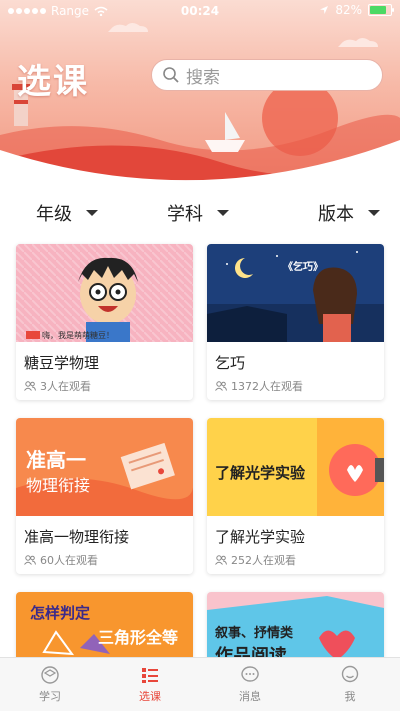 The image size is (400, 711). I want to click on thumbnail-caption: 《乞巧》, so click(303, 267).